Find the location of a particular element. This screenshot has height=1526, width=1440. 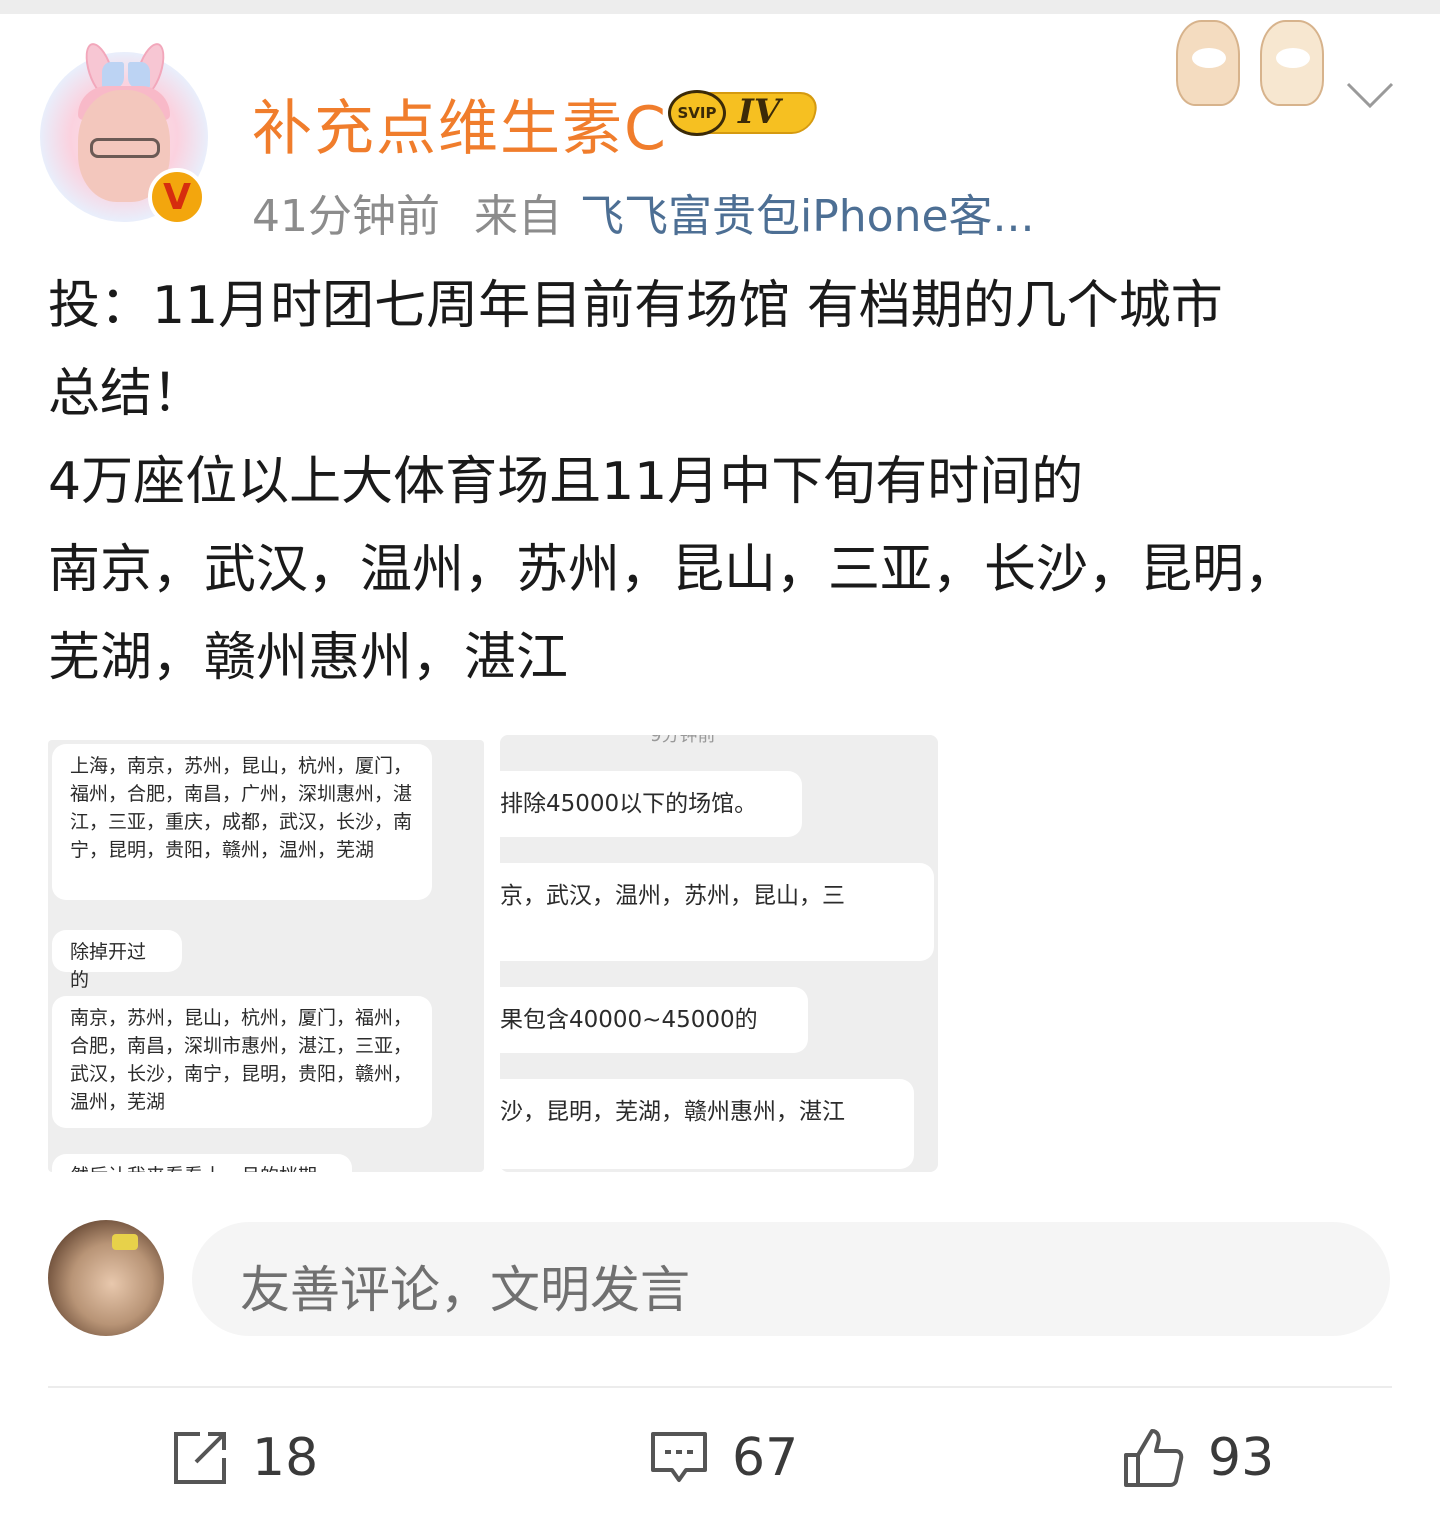

chat-bubble: 除掉开过的 is located at coordinates (117, 960).